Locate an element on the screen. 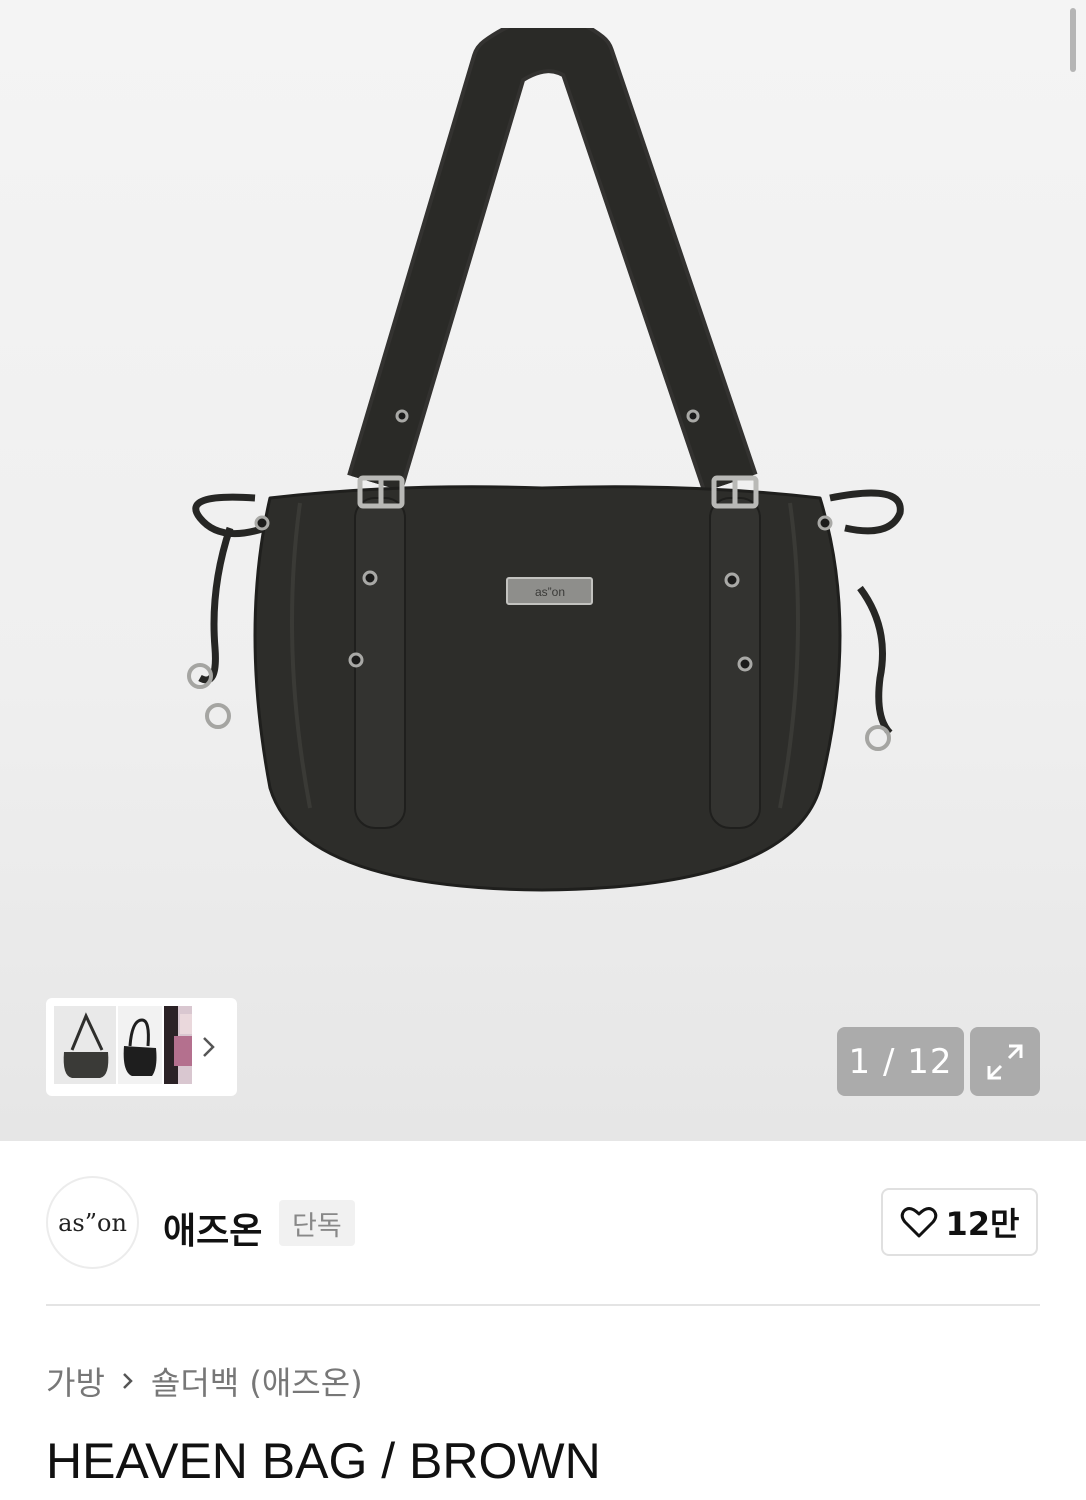 The height and width of the screenshot is (1500, 1086). thumbnail-strip is located at coordinates (141, 1047).